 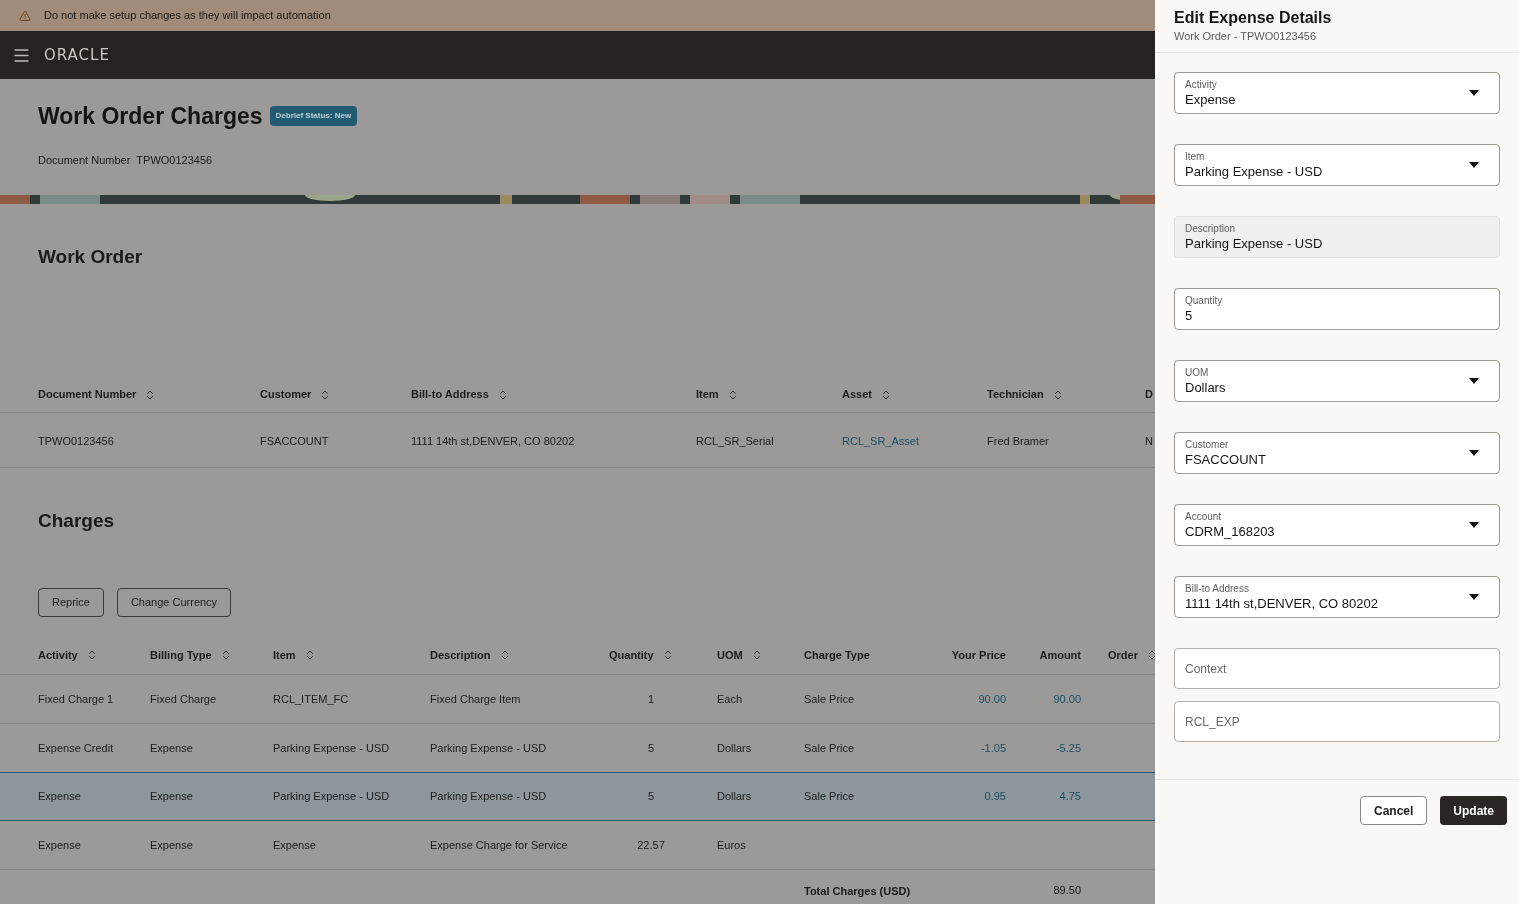 What do you see at coordinates (499, 845) in the screenshot?
I see `table-cell-text: Expense Charge for Service` at bounding box center [499, 845].